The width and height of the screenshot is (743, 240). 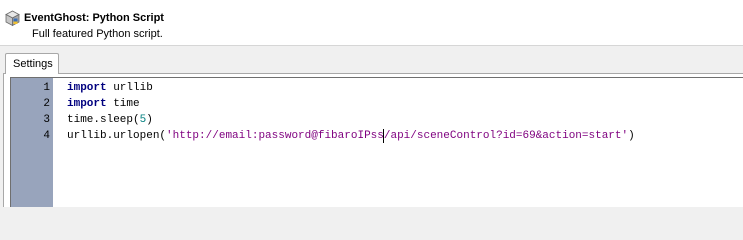 I want to click on window-description: Full featured Python script., so click(x=97, y=34).